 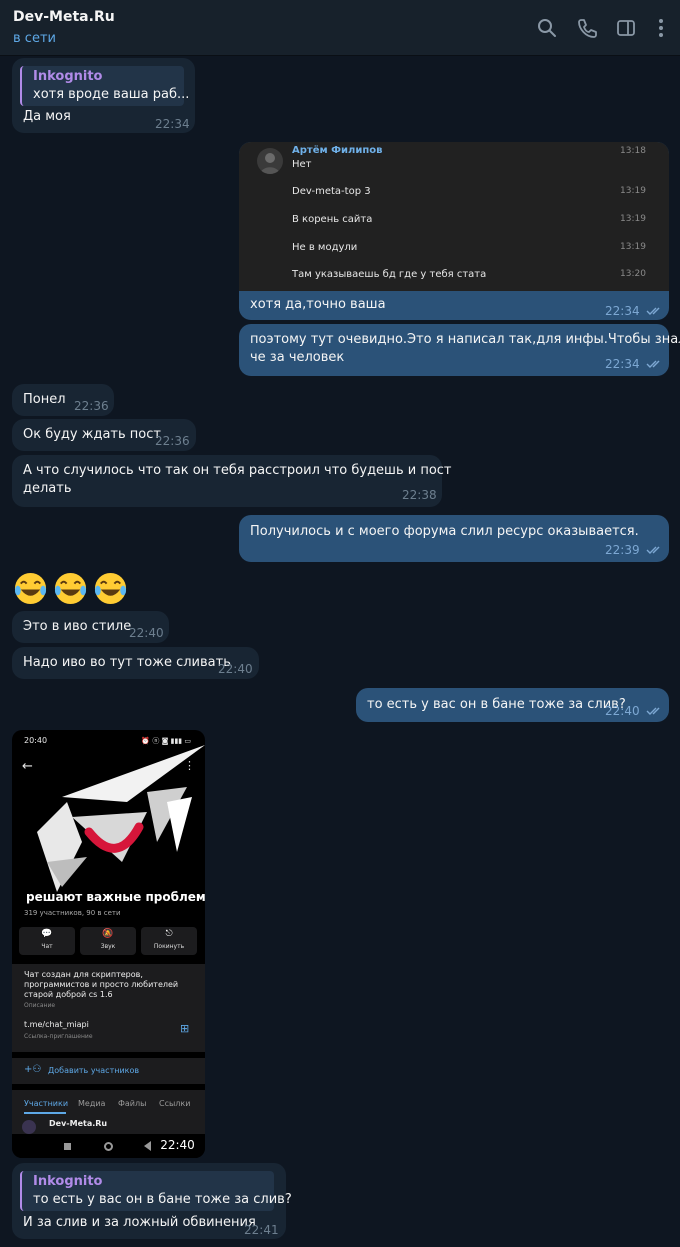 I want to click on message-text: делать, so click(x=47, y=488).